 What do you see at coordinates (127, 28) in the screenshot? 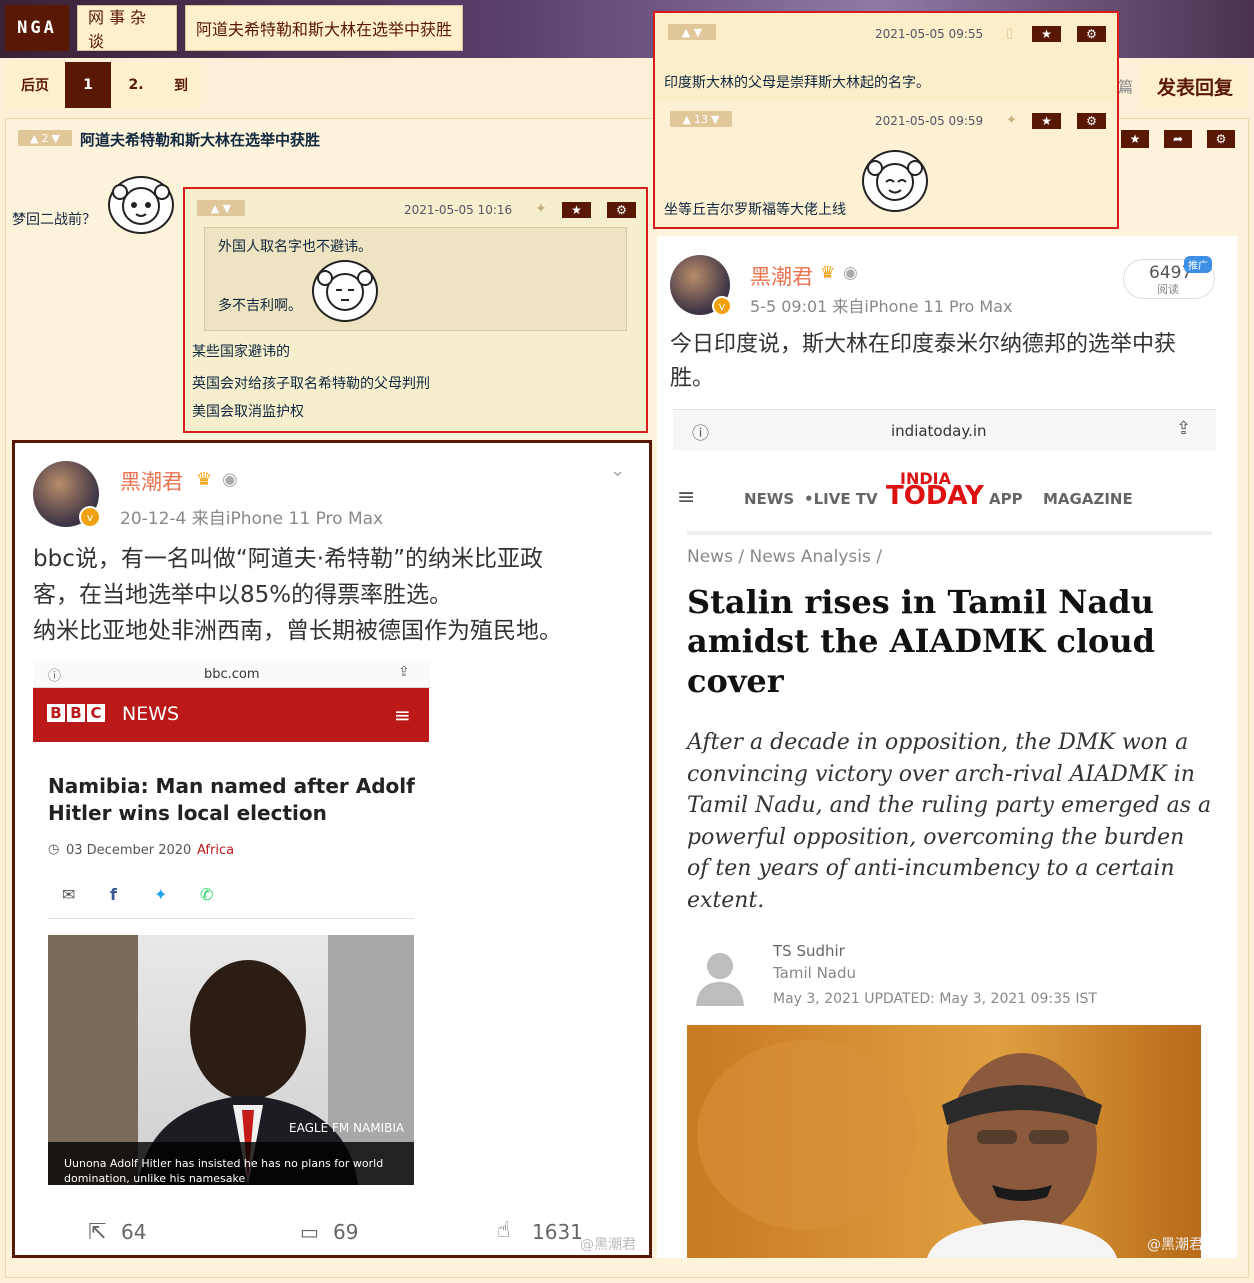
I see `breadcrumb-forum: 网 事 杂 谈` at bounding box center [127, 28].